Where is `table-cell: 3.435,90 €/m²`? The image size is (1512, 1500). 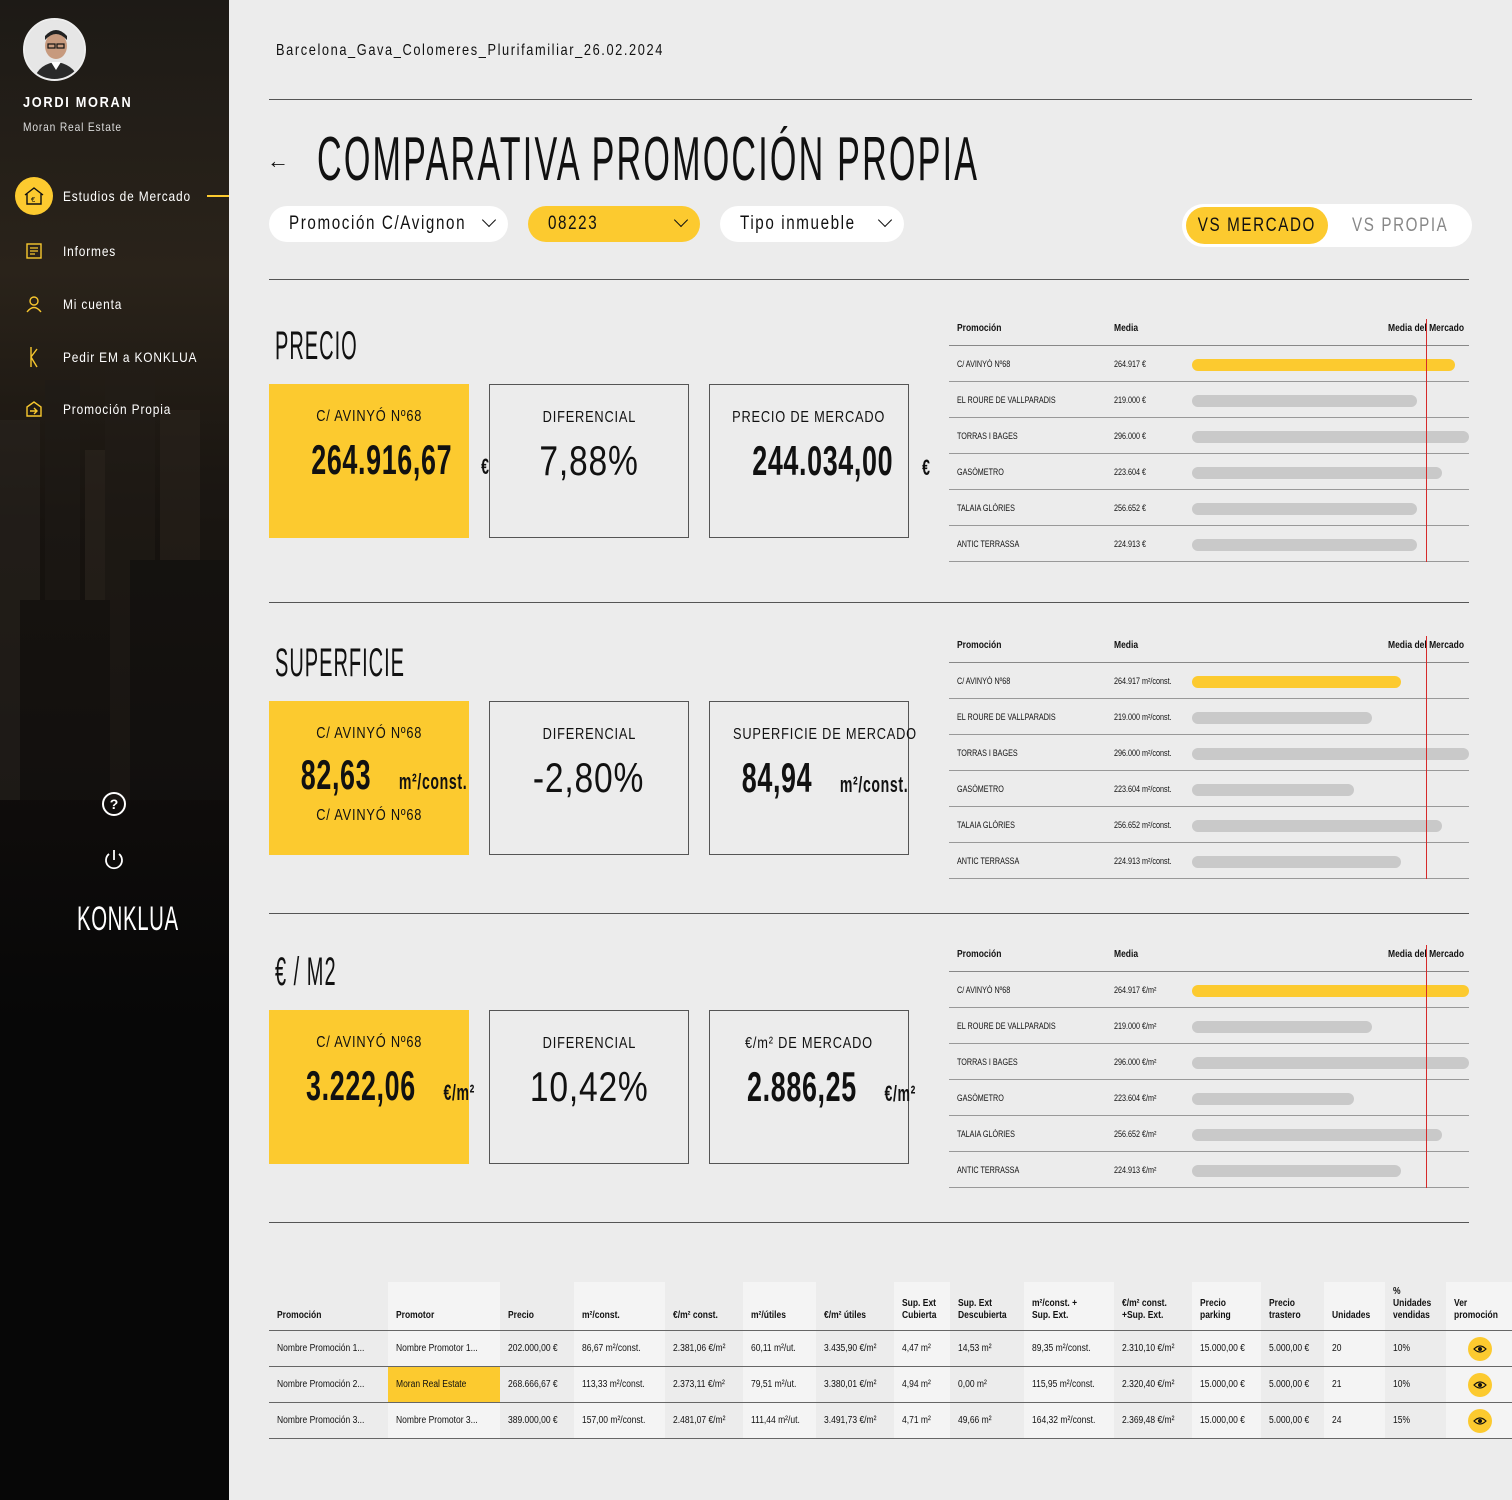 table-cell: 3.435,90 €/m² is located at coordinates (855, 1348).